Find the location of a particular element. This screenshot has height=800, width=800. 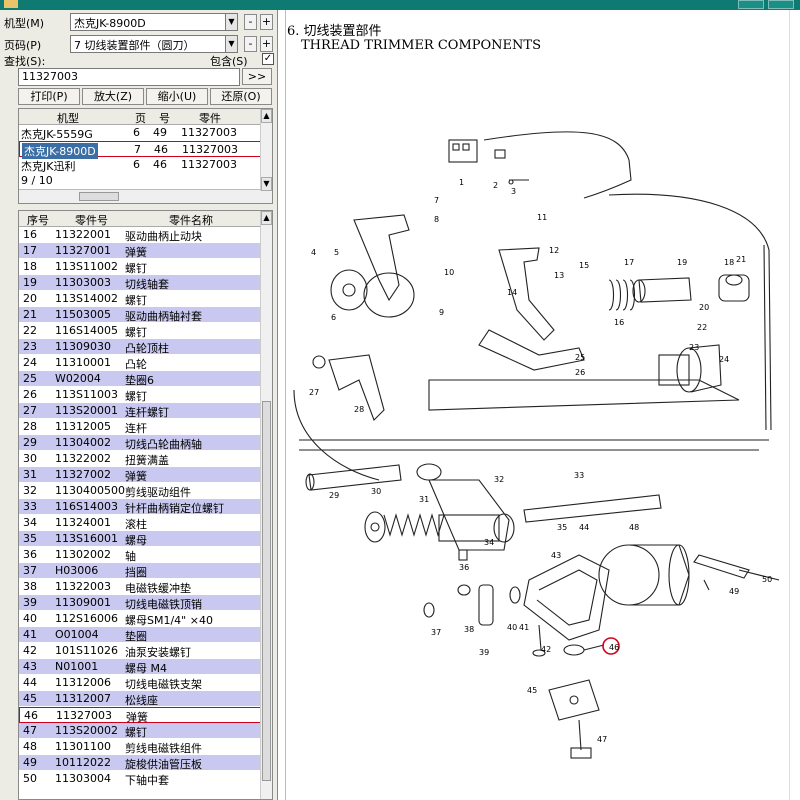

table-cell: 弹簧 is located at coordinates (136, 252).